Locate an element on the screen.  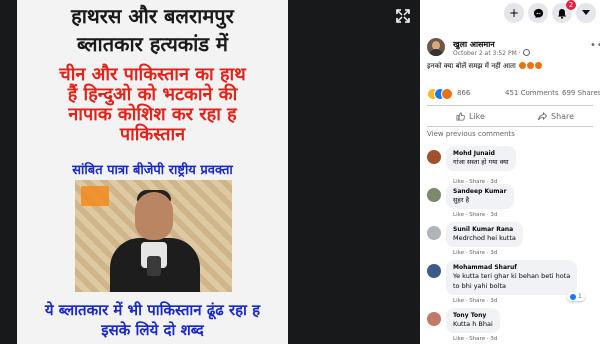
commenter-name: Mohammad Sharuf is located at coordinates (511, 267).